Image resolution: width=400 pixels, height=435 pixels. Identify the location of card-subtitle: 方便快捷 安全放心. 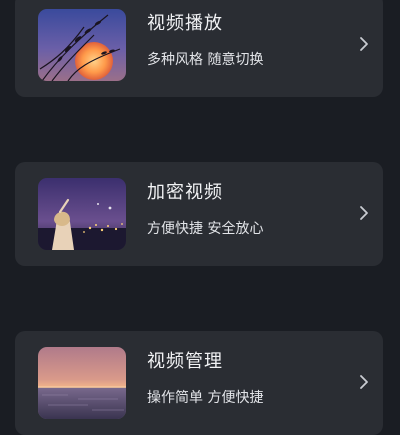
(205, 229).